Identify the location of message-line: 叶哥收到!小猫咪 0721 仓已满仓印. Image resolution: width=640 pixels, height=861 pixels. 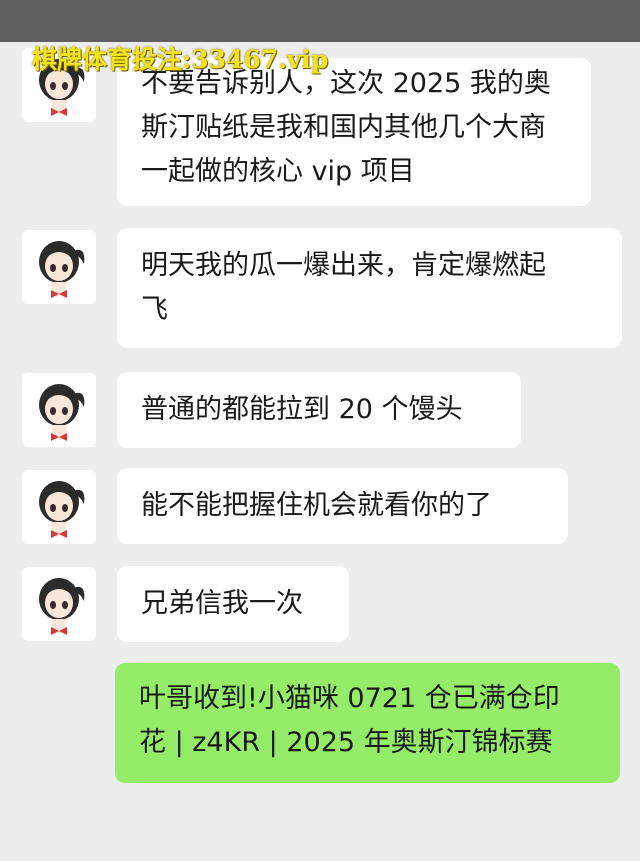
(349, 698).